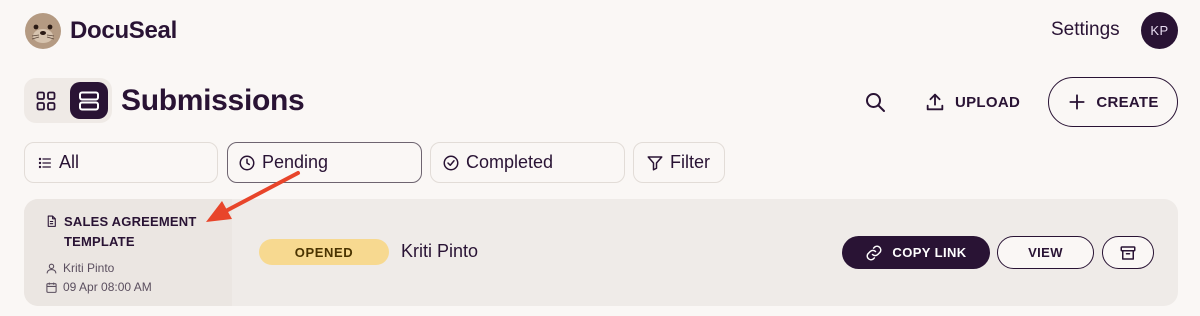 This screenshot has height=316, width=1200. What do you see at coordinates (655, 163) in the screenshot?
I see `funnel-icon` at bounding box center [655, 163].